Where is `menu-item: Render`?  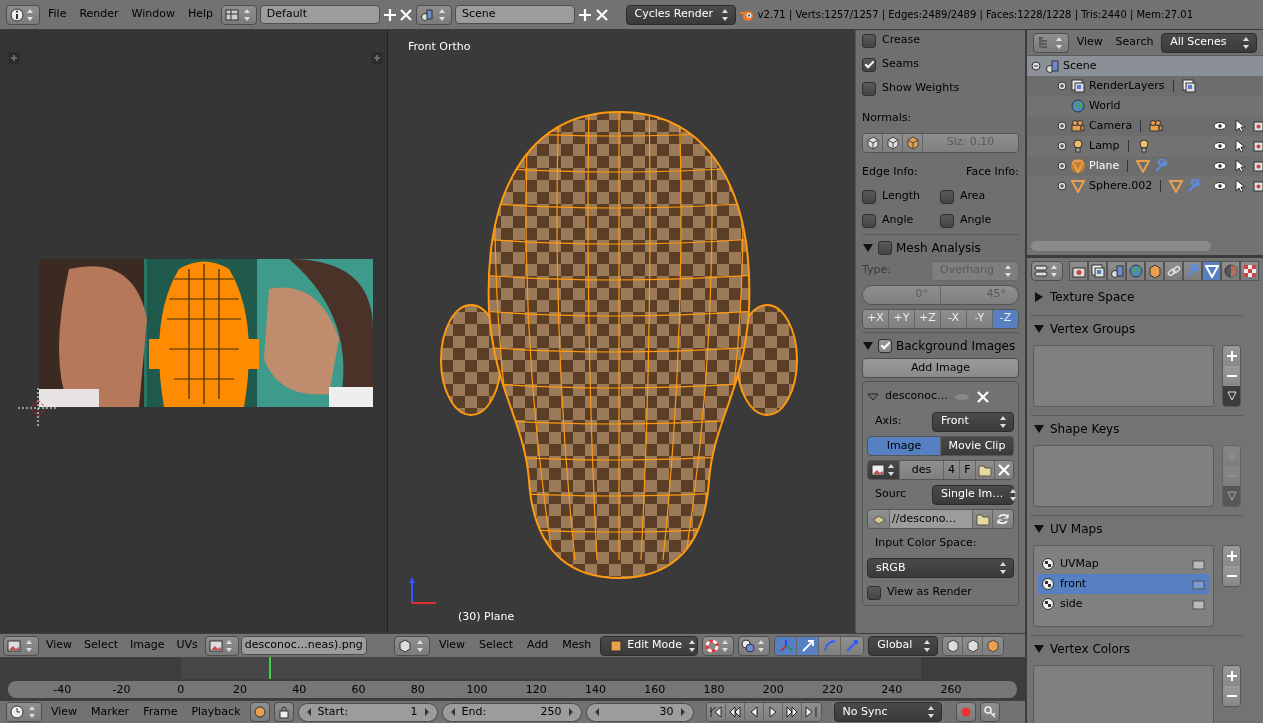
menu-item: Render is located at coordinates (99, 14).